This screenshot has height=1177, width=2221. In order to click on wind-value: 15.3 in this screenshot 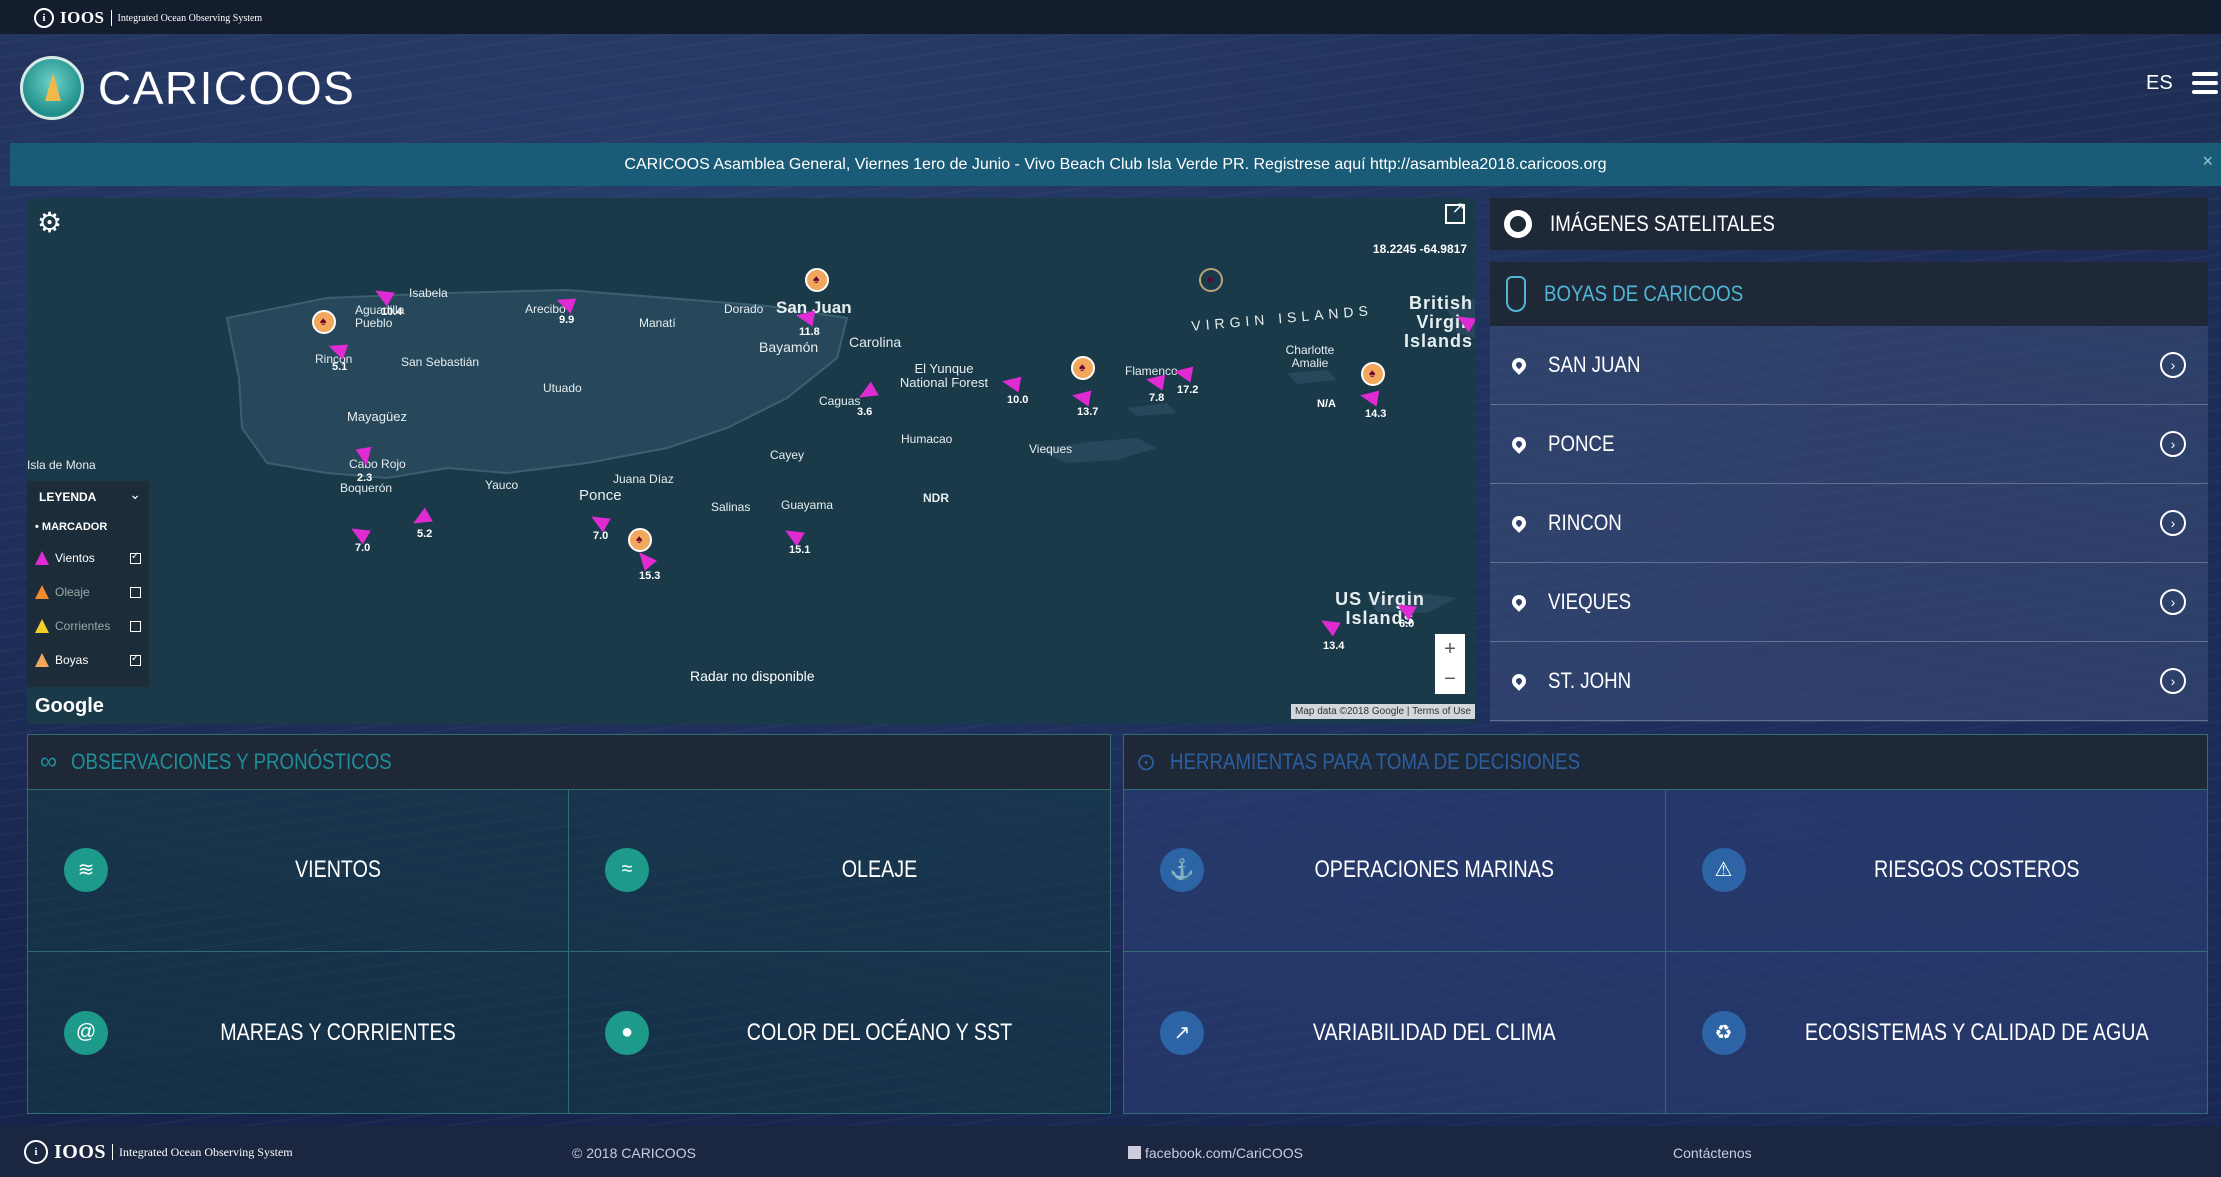, I will do `click(650, 576)`.